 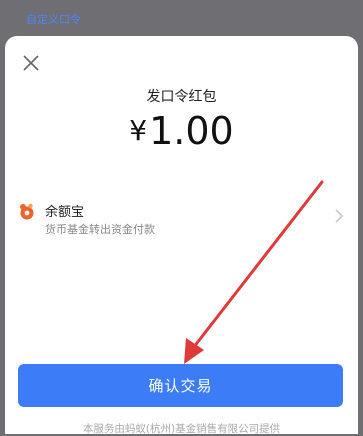 What do you see at coordinates (27, 211) in the screenshot?
I see `yuebao-icon` at bounding box center [27, 211].